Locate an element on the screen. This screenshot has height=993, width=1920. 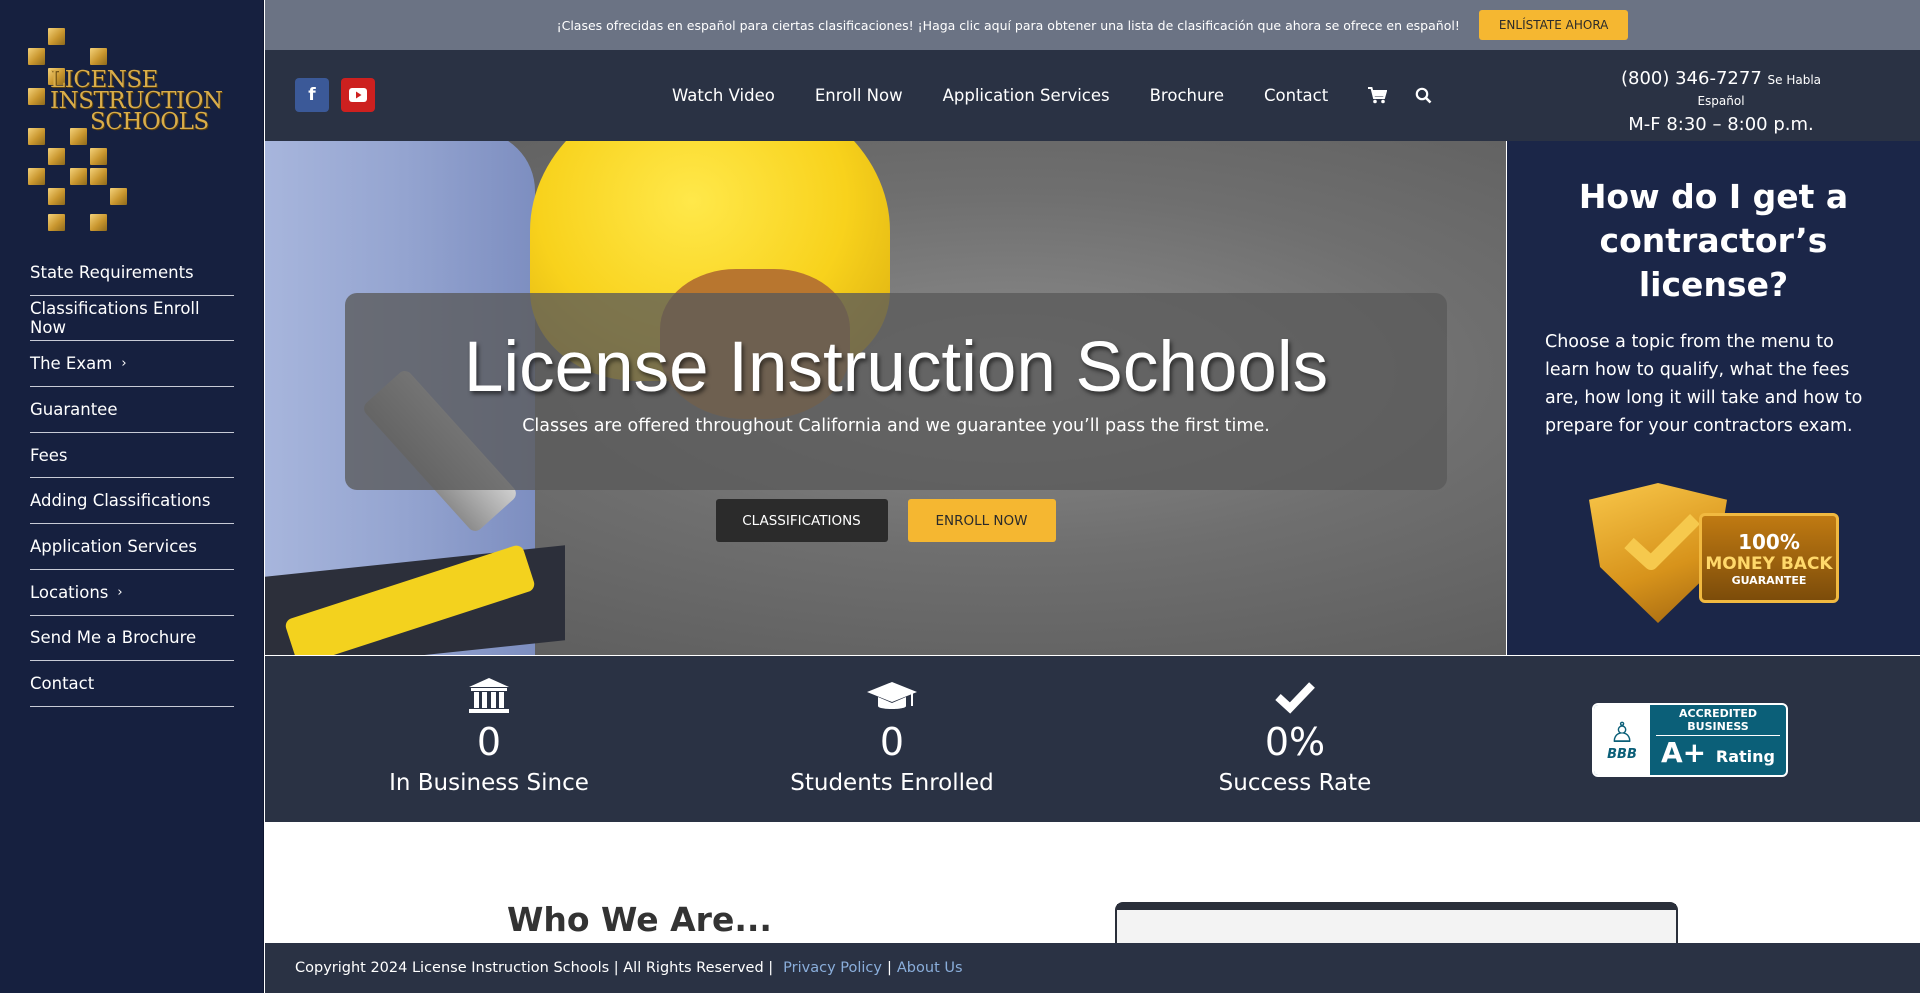
stat-in-business: 0 In Business Since is located at coordinates (489, 737).